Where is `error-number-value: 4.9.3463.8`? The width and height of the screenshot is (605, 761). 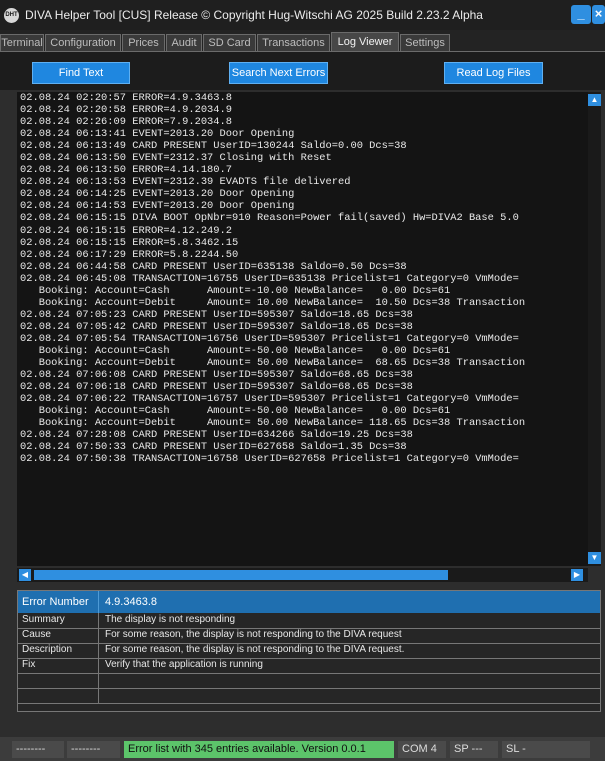 error-number-value: 4.9.3463.8 is located at coordinates (131, 602).